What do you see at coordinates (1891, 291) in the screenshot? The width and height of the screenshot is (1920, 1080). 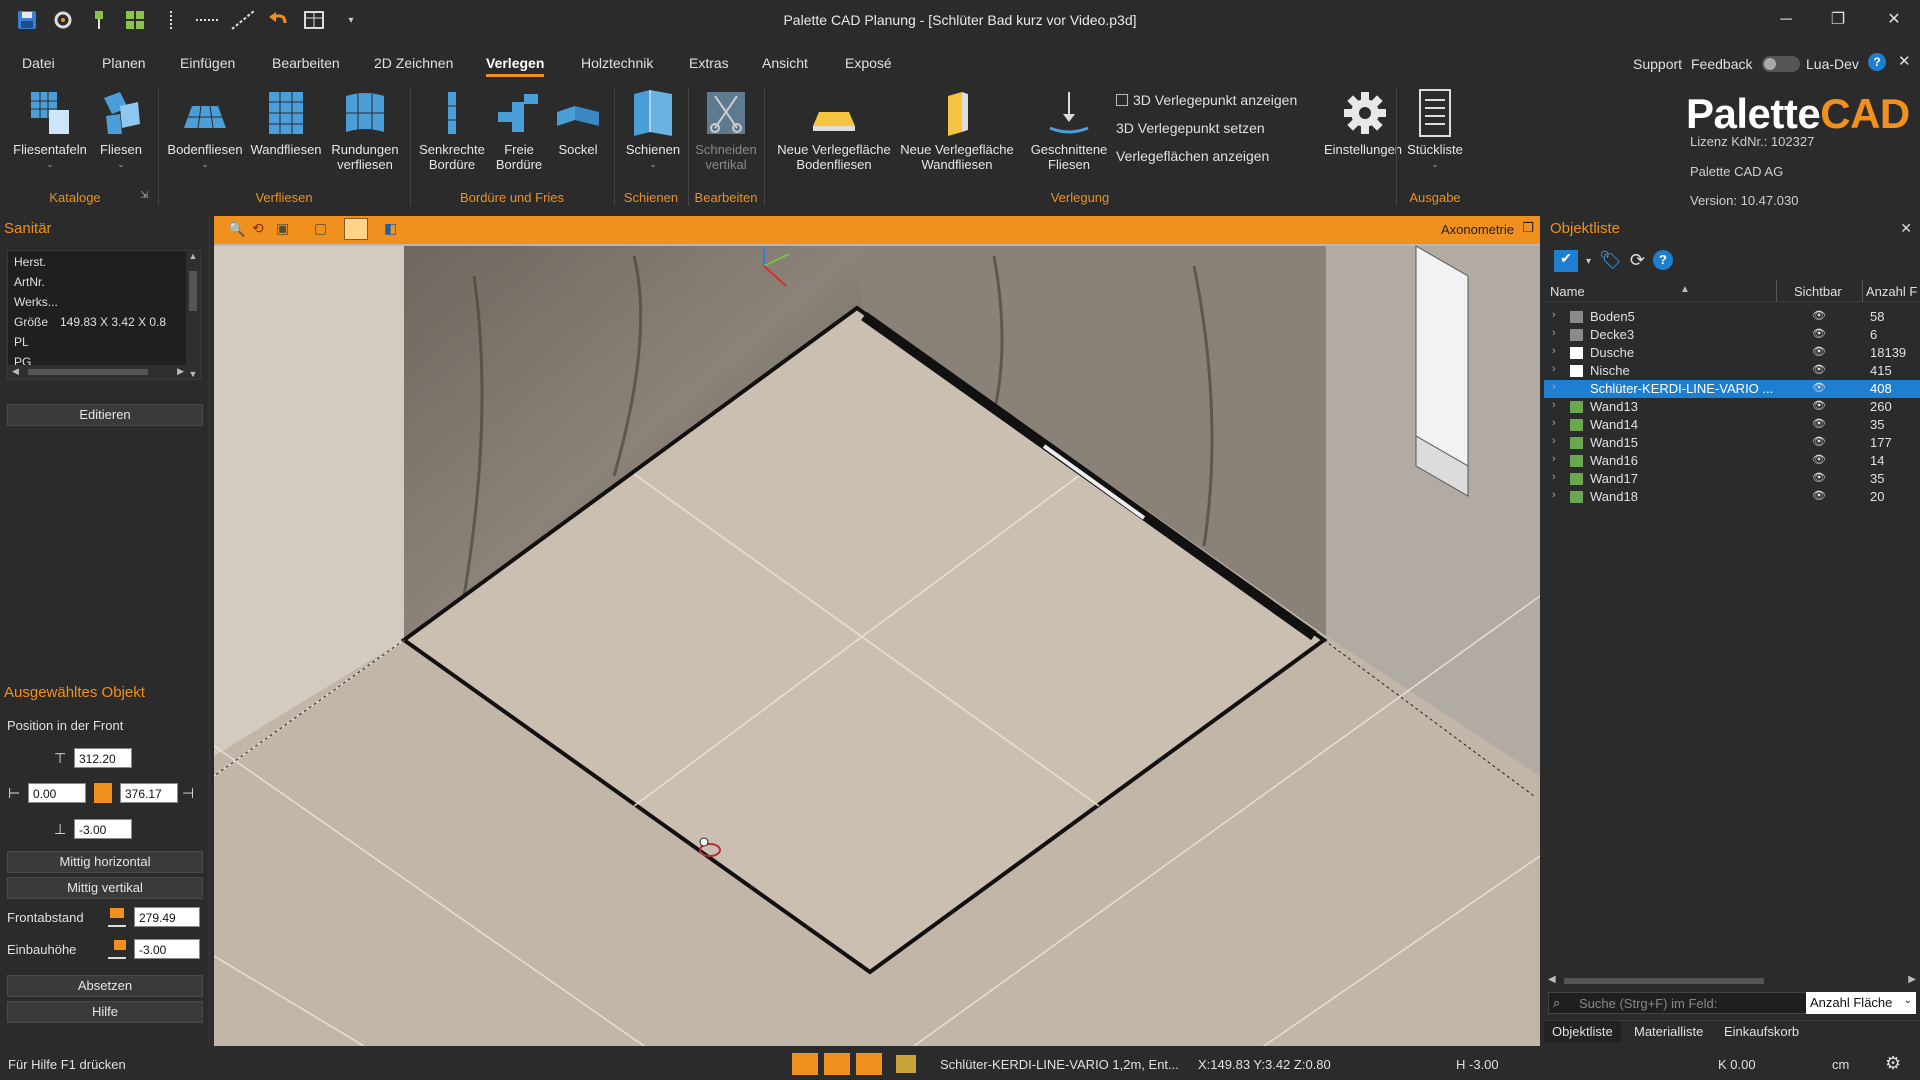 I see `column-count: Anzahl F` at bounding box center [1891, 291].